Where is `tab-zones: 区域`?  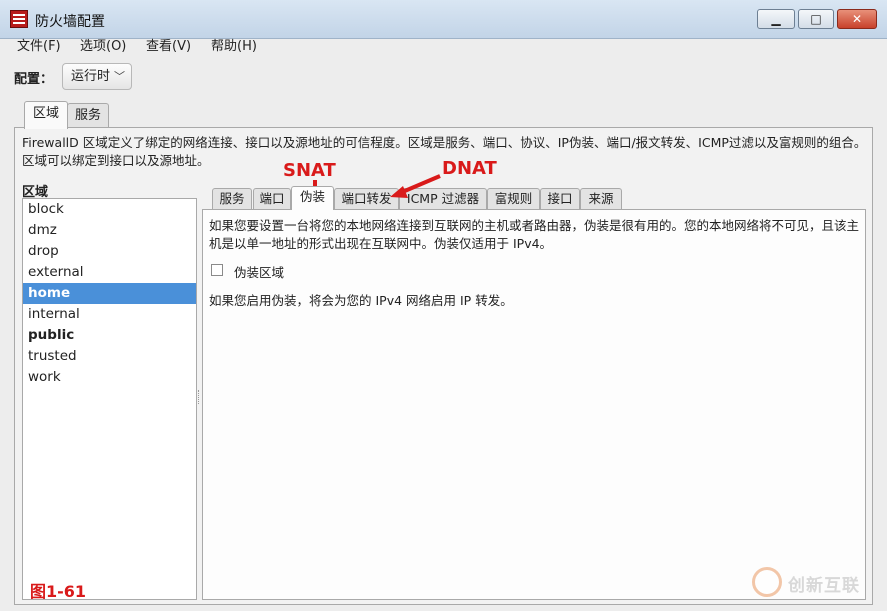 tab-zones: 区域 is located at coordinates (46, 115).